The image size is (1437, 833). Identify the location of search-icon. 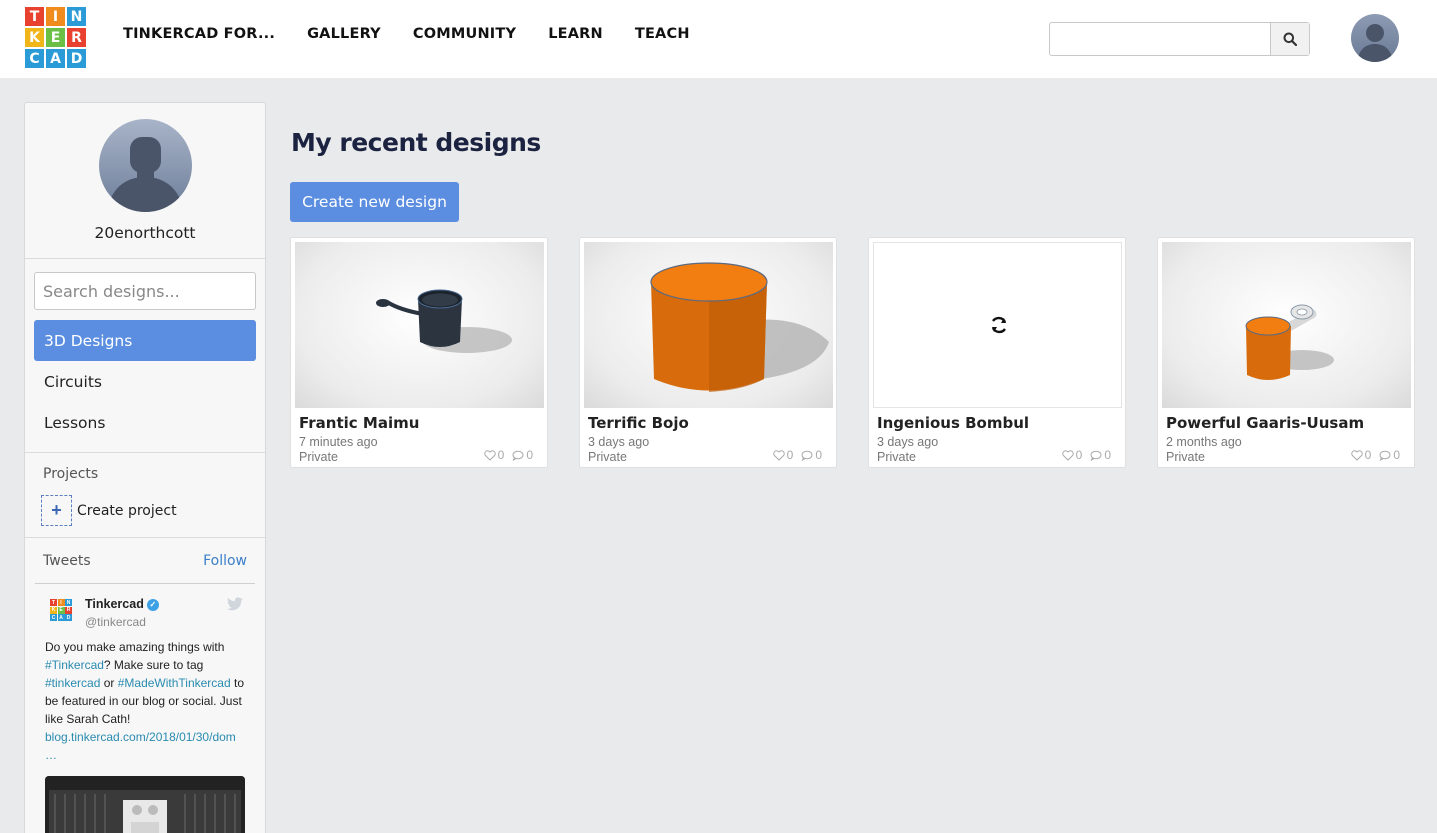
(1290, 39).